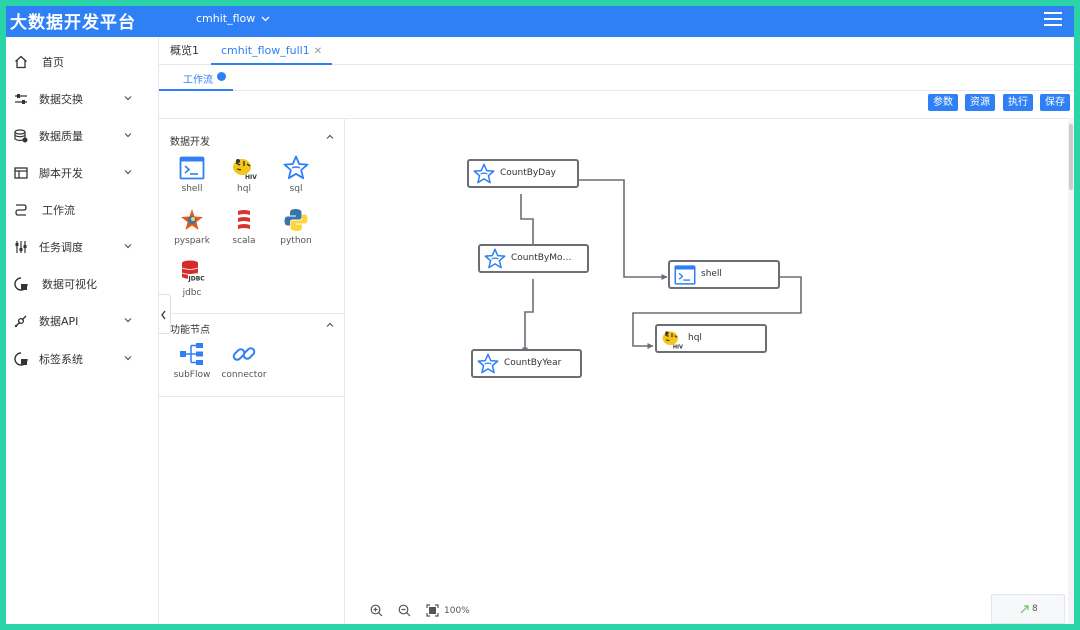 The image size is (1080, 630). Describe the element at coordinates (1055, 102) in the screenshot. I see `save-button: 保存` at that location.